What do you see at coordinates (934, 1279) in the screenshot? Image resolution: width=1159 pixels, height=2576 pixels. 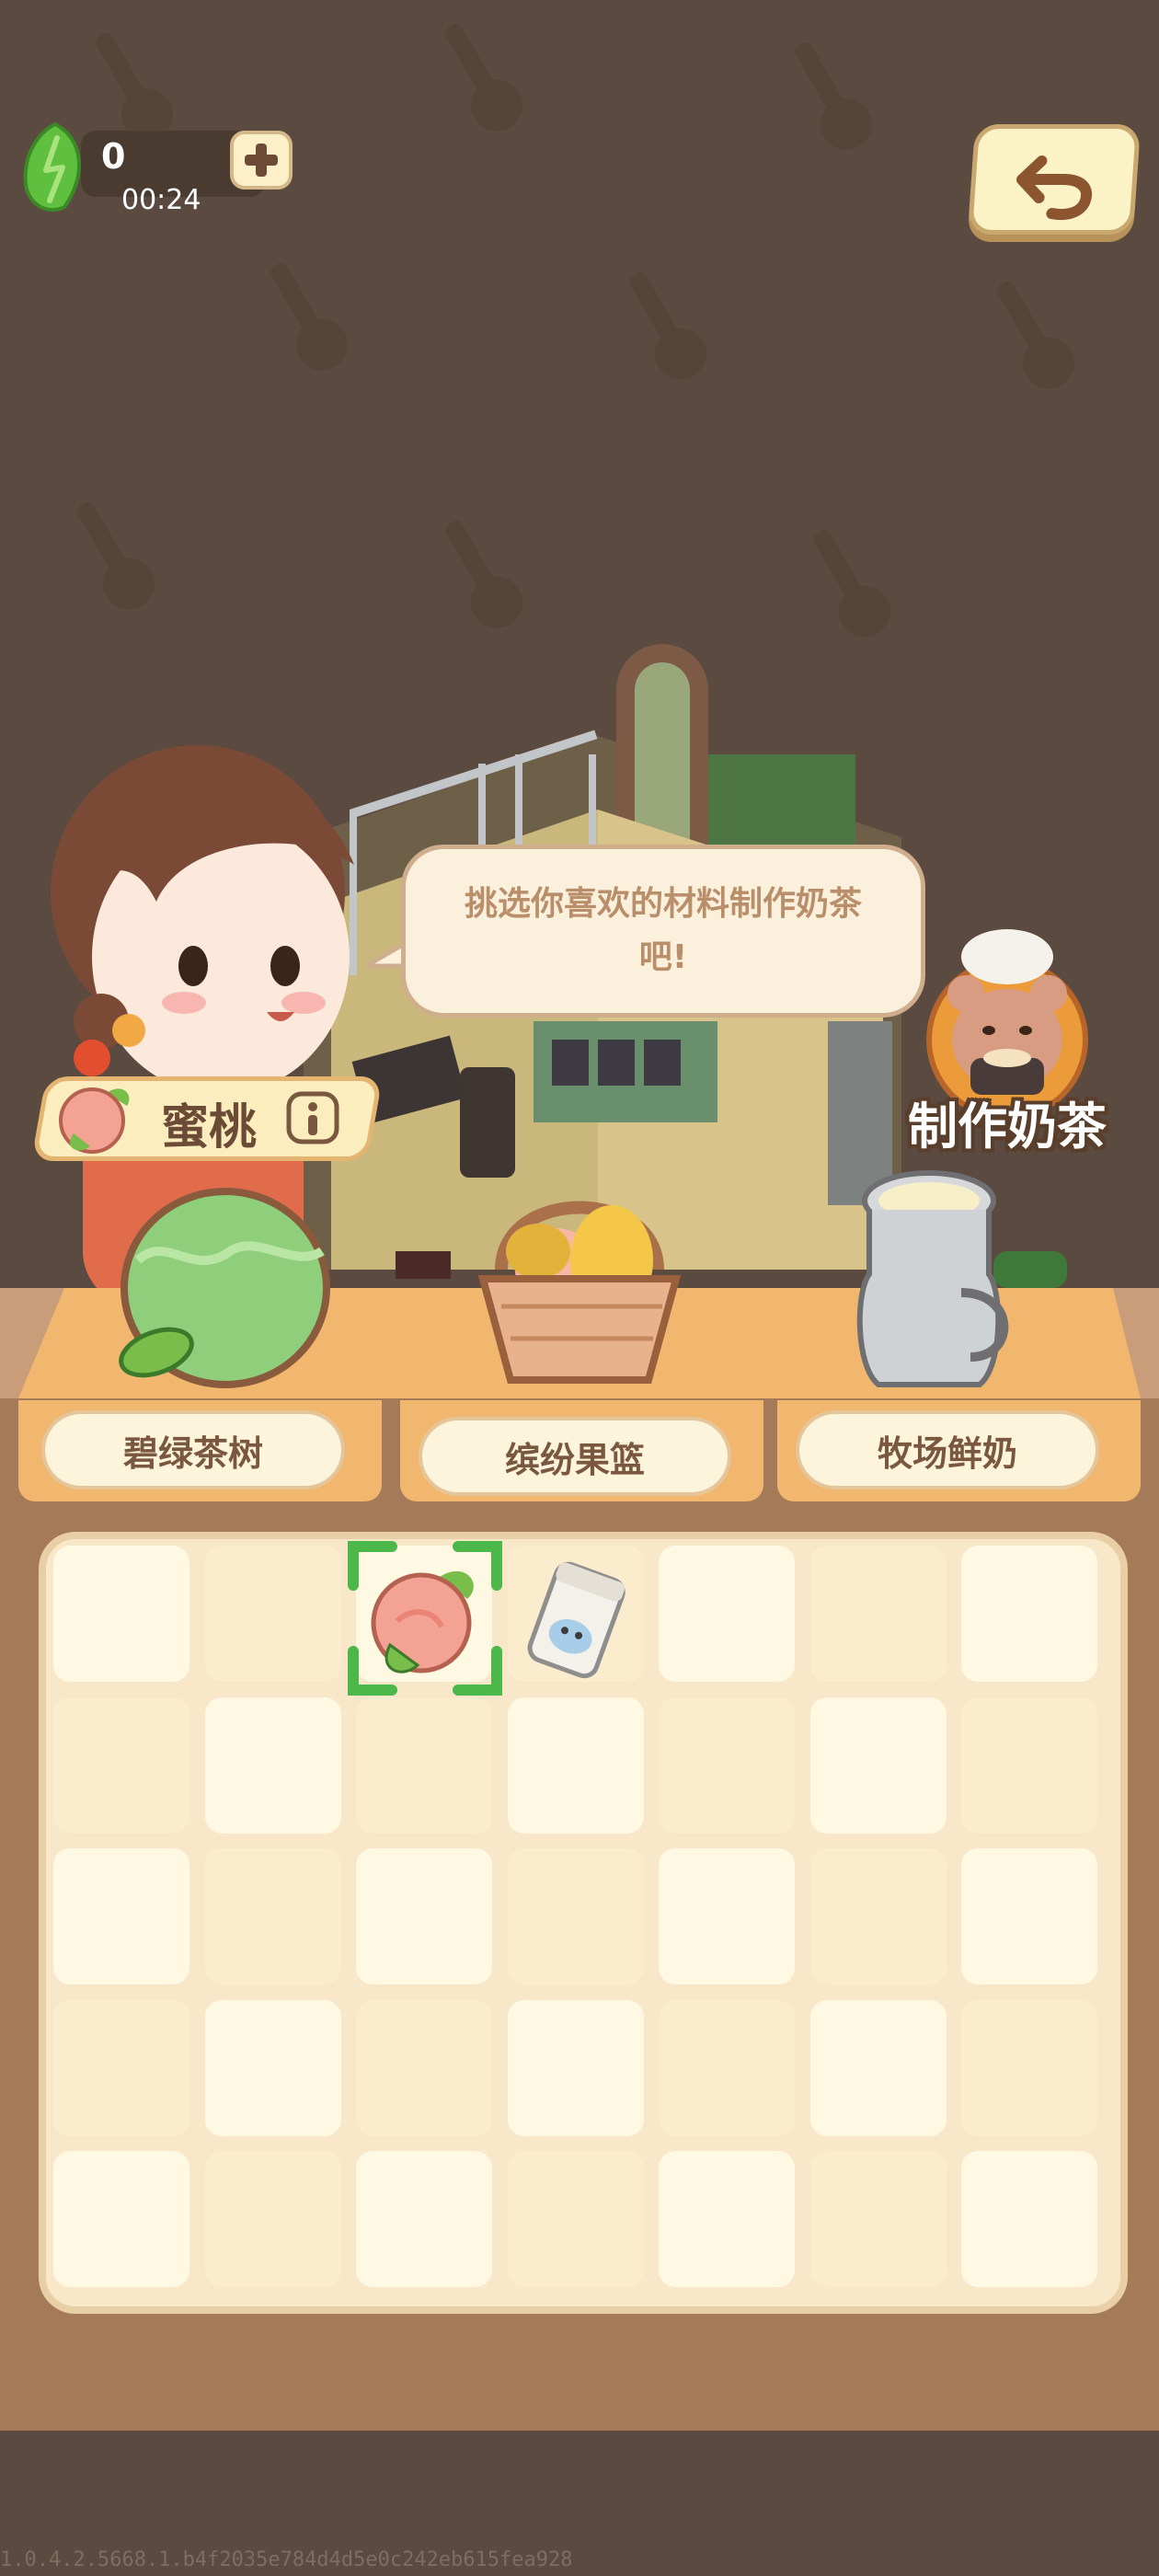 I see `milk-can-icon` at bounding box center [934, 1279].